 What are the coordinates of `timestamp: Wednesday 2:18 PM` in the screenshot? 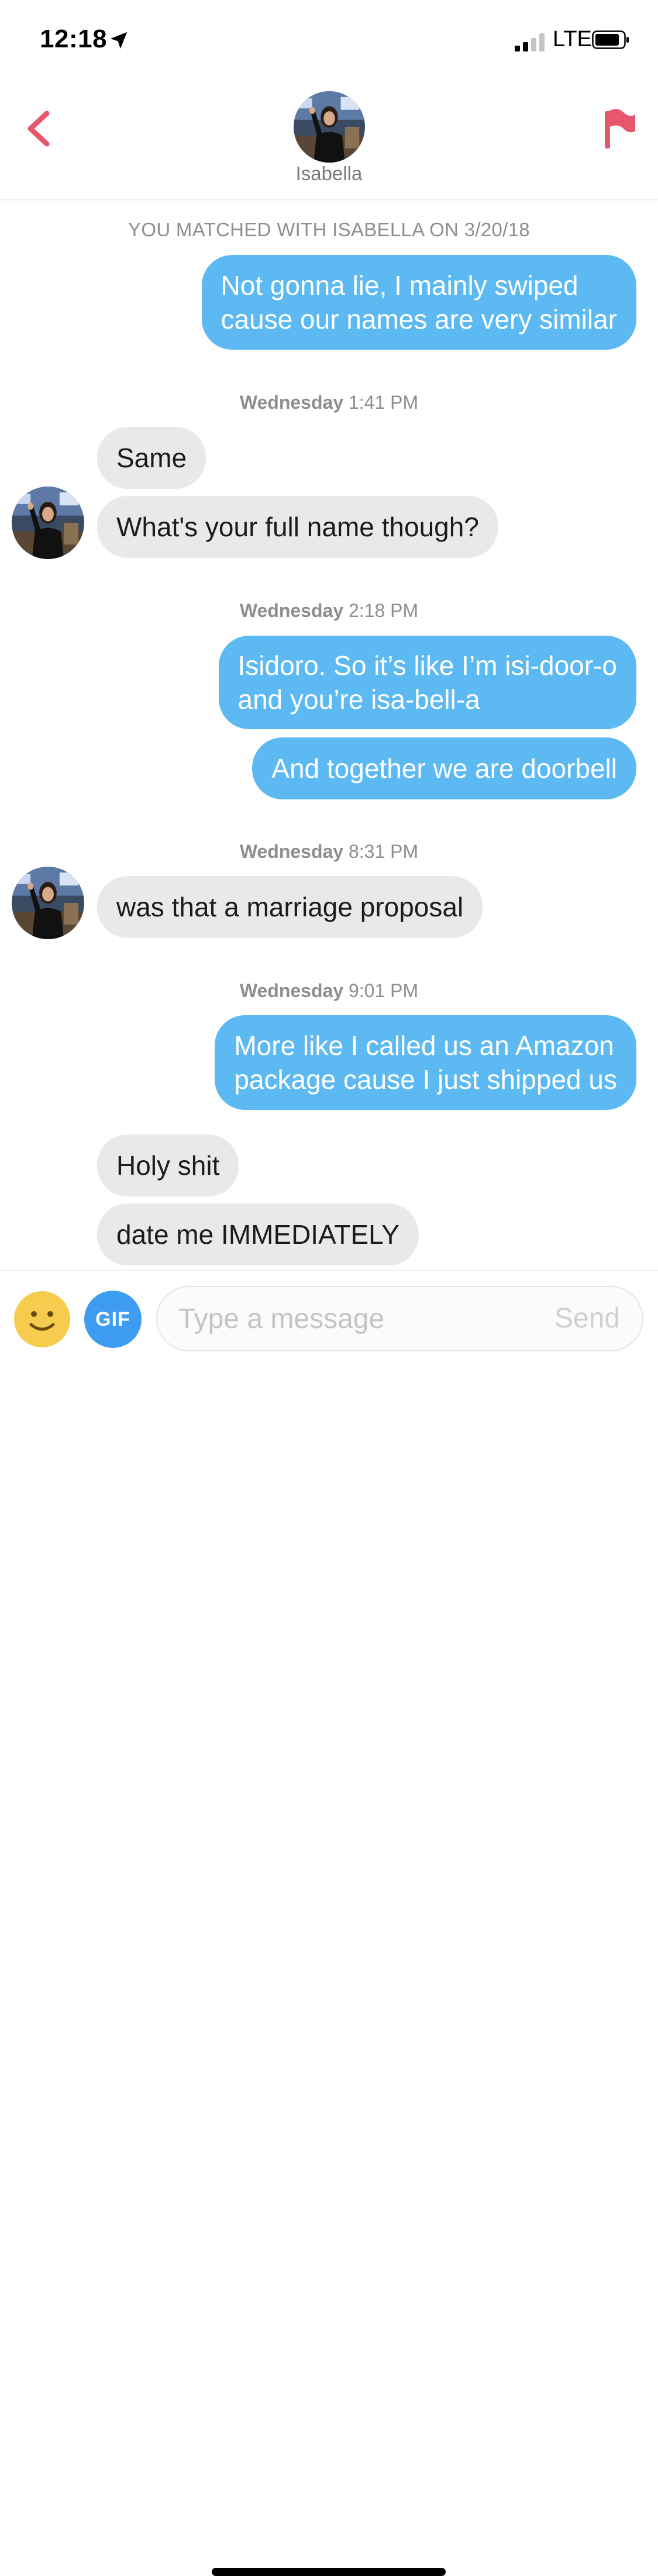 It's located at (329, 610).